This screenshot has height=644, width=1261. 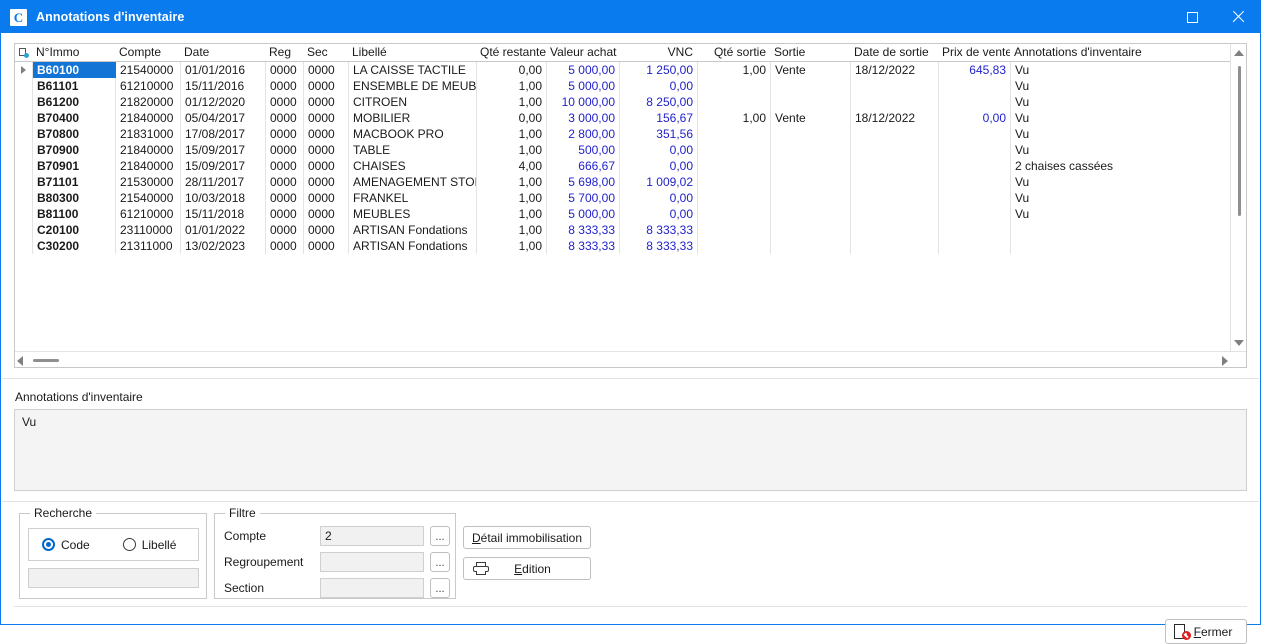 I want to click on chevron-left-icon, so click(x=20, y=361).